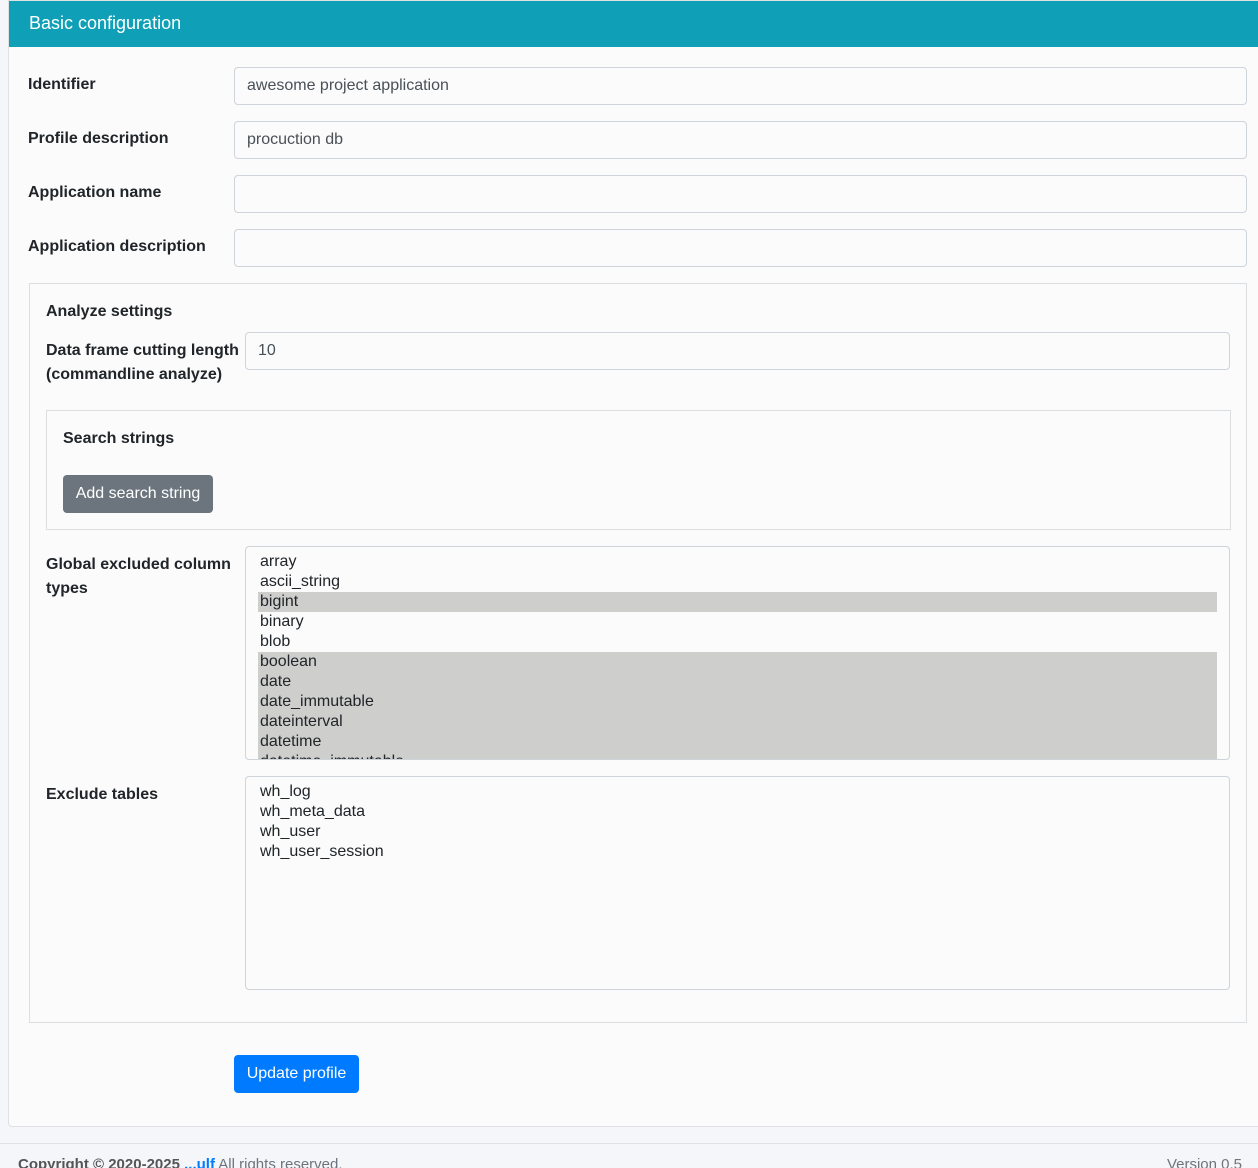 The image size is (1258, 1168). What do you see at coordinates (67, 588) in the screenshot?
I see `excluded-types-label-line2: types` at bounding box center [67, 588].